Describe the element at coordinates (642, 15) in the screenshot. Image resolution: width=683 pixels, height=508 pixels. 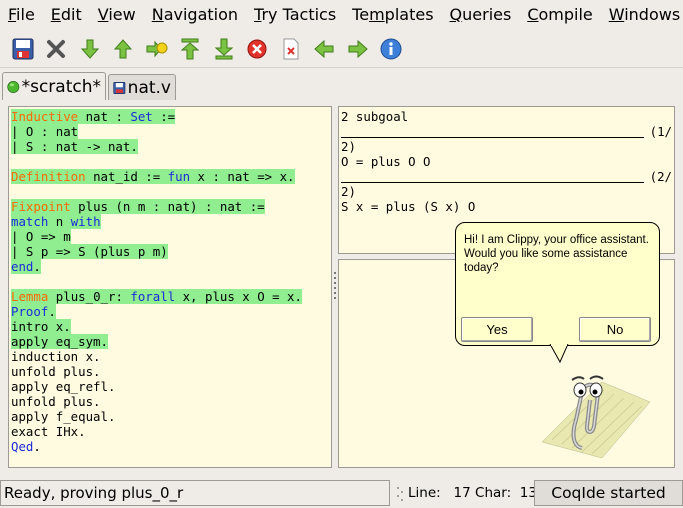
I see `menu-windows: Windows` at that location.